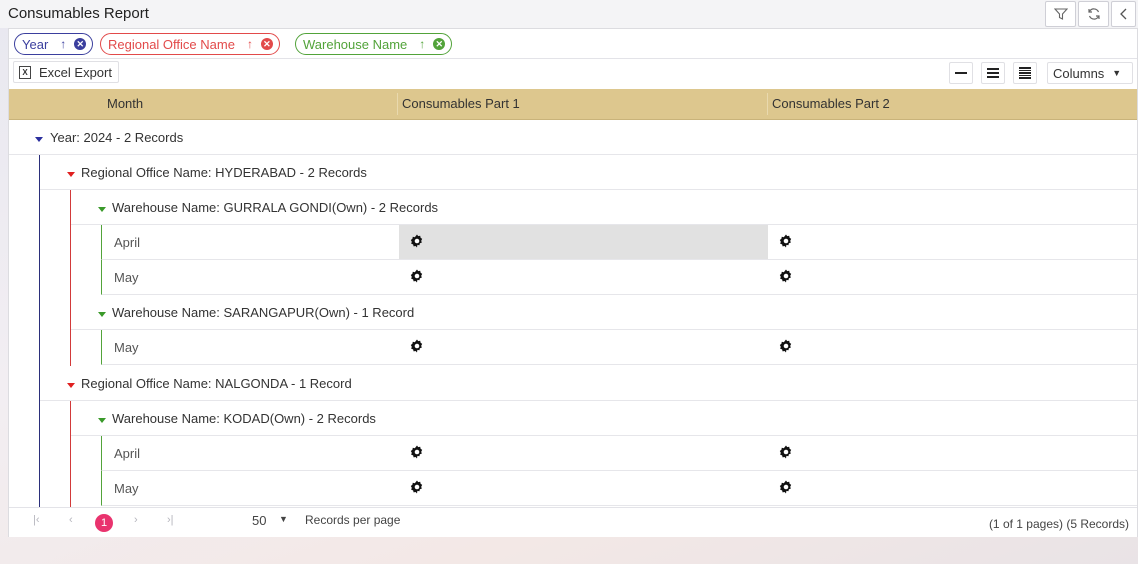 The width and height of the screenshot is (1138, 564). Describe the element at coordinates (461, 104) in the screenshot. I see `column-header-part1: Consumables Part 1` at that location.